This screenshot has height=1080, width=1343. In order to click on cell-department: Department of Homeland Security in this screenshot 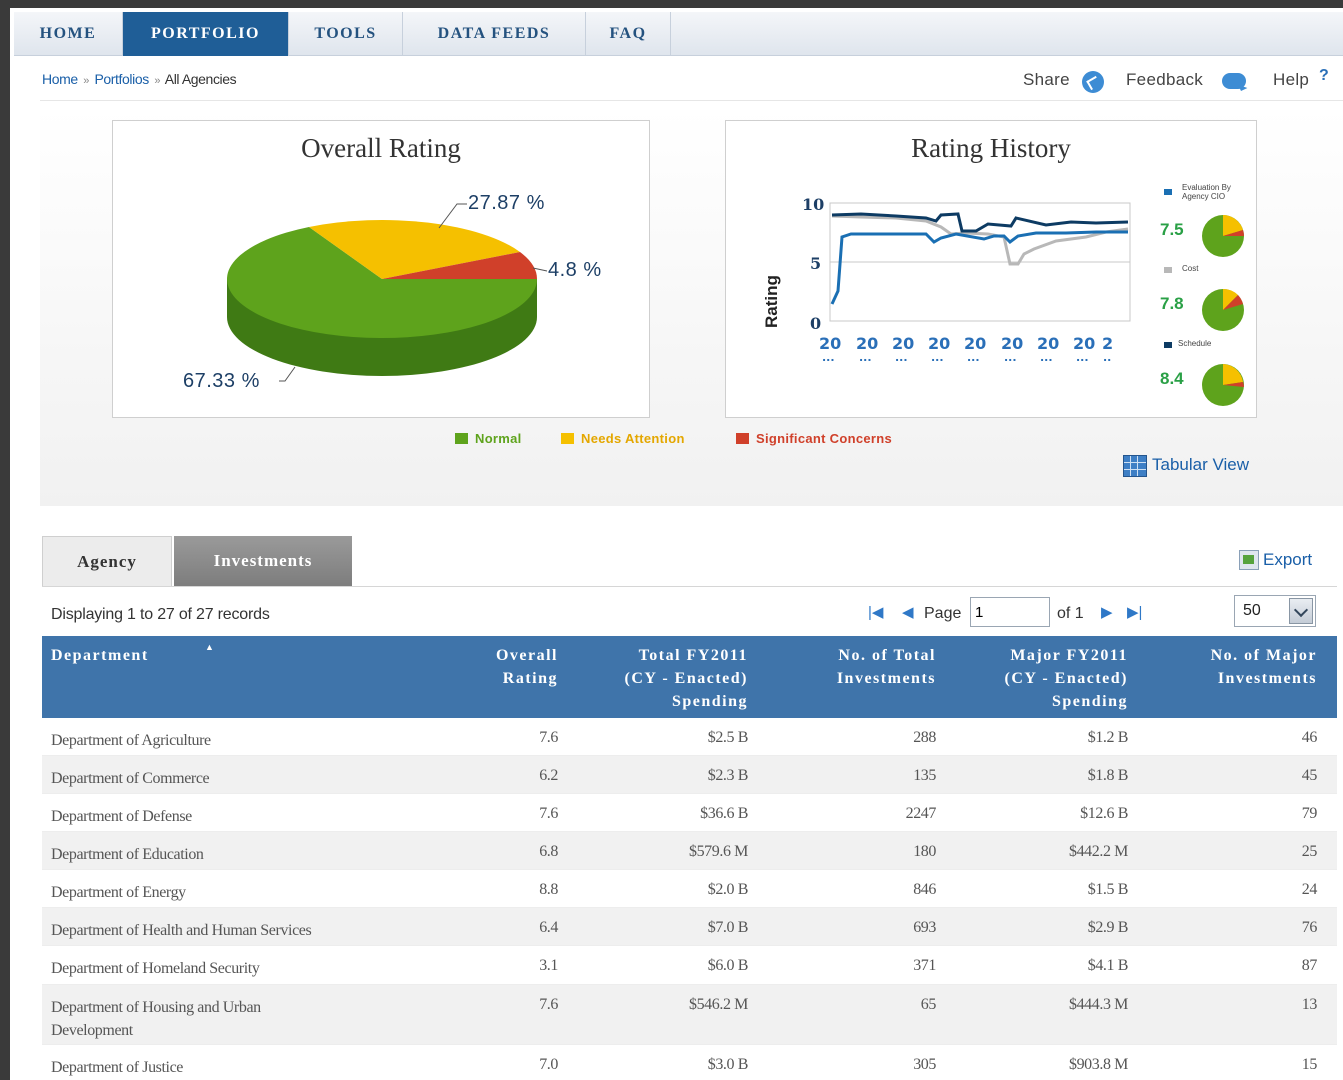, I will do `click(216, 968)`.